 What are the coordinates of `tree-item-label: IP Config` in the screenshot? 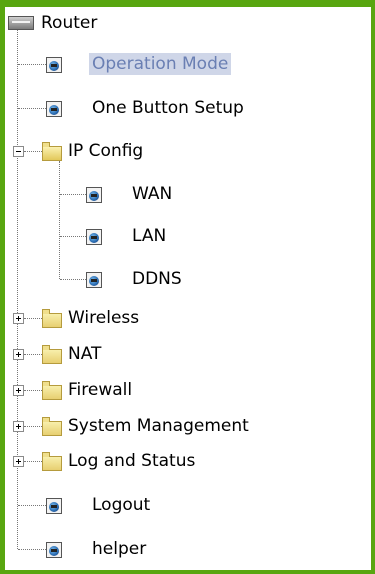 It's located at (106, 151).